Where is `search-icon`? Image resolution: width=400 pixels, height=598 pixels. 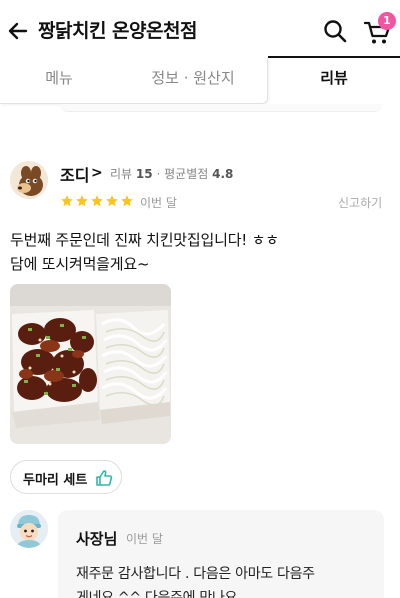 search-icon is located at coordinates (335, 31).